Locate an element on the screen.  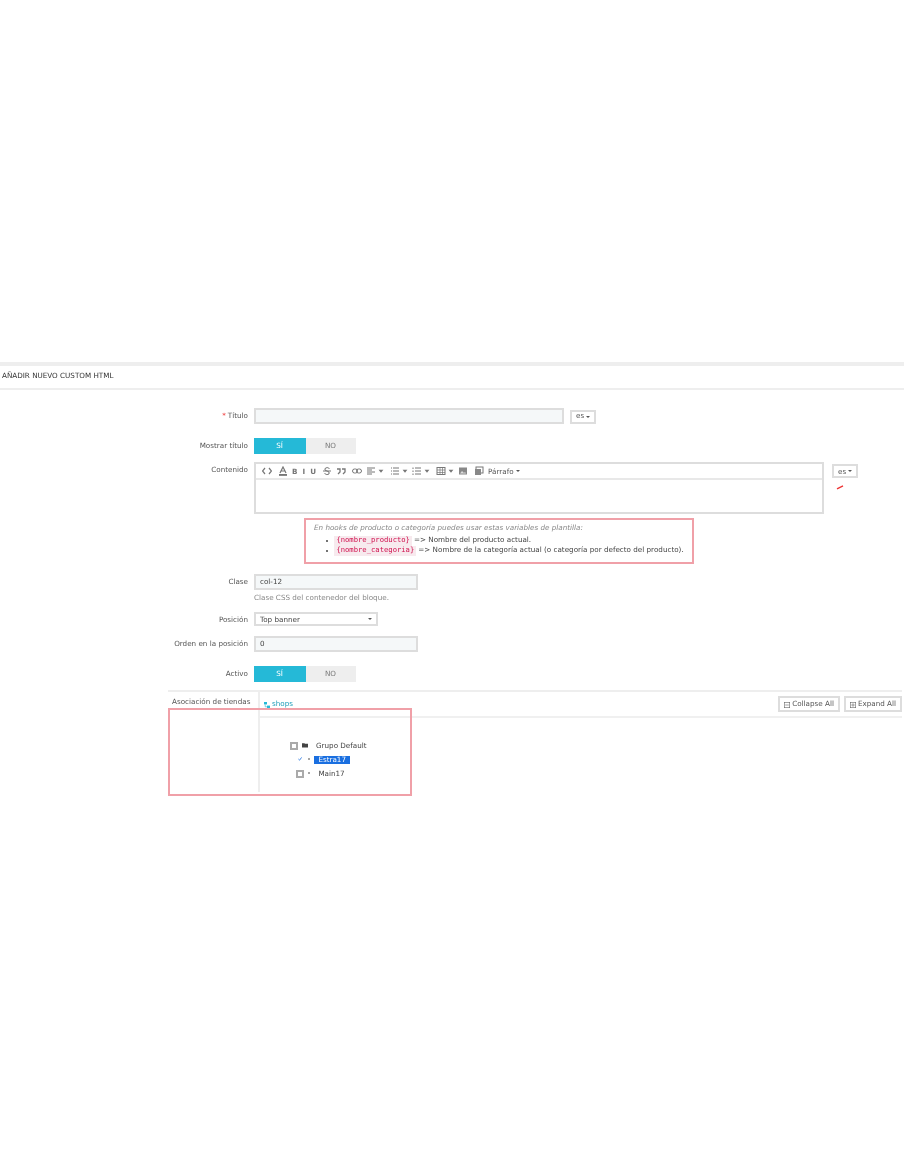
expand-icon is located at coordinates (852, 704).